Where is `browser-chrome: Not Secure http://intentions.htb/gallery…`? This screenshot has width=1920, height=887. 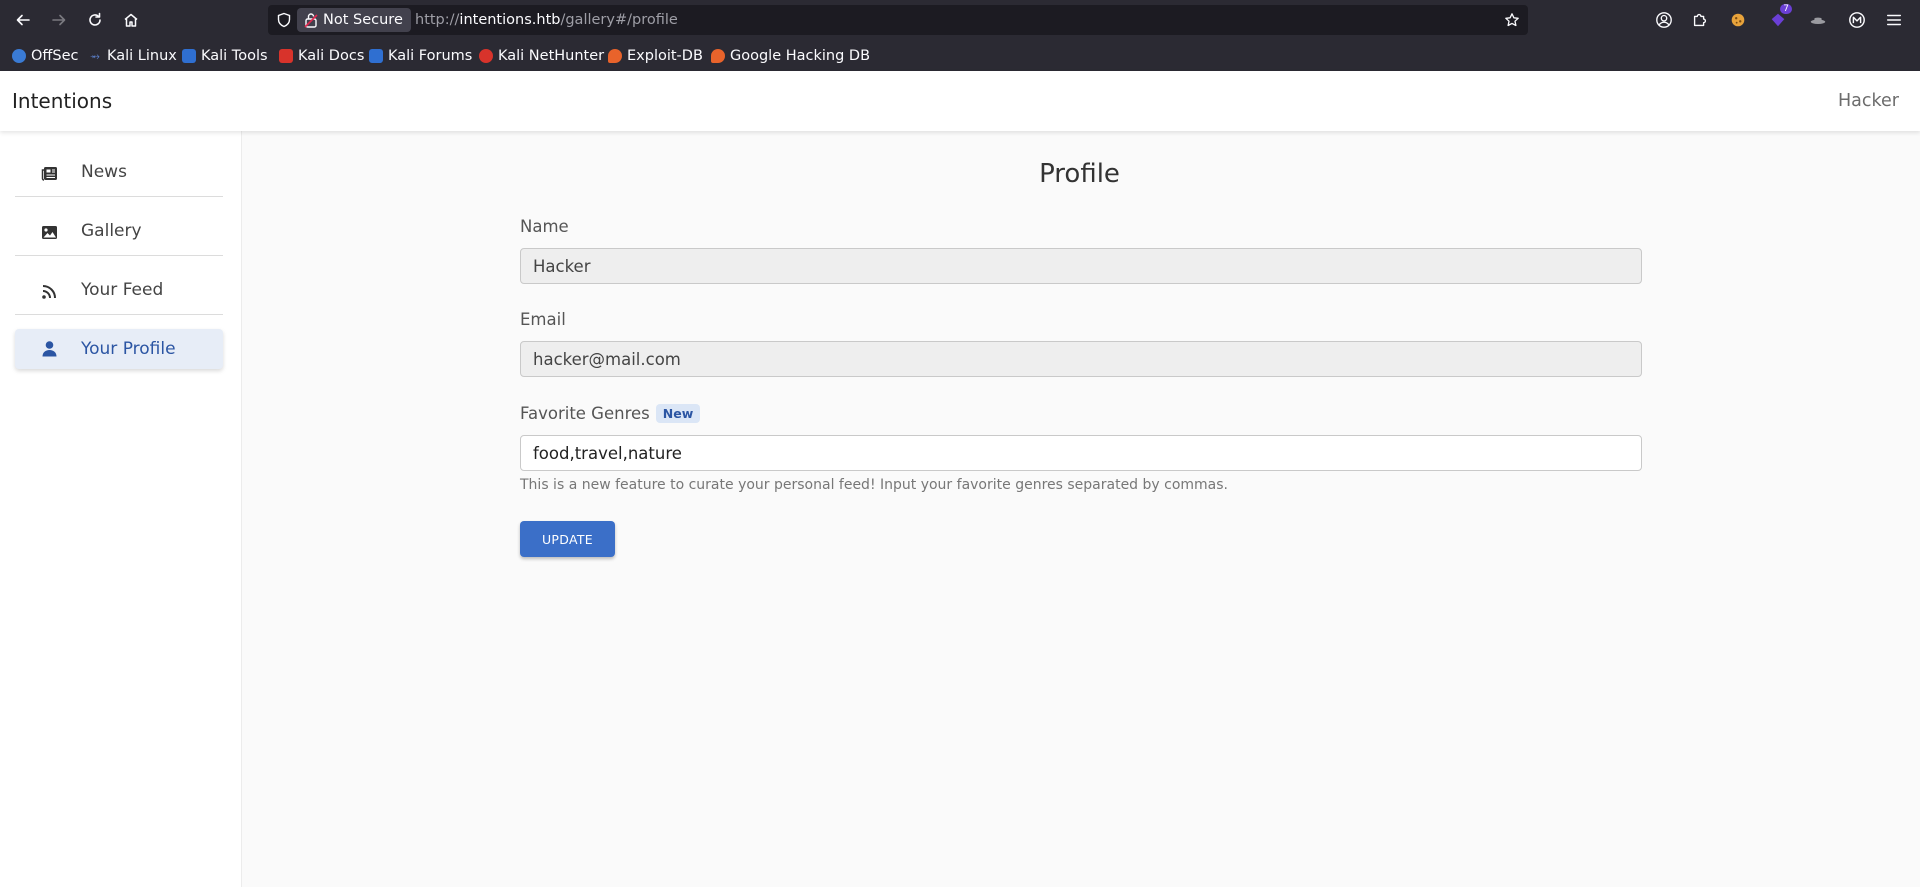
browser-chrome: Not Secure http://intentions.htb/gallery… is located at coordinates (960, 35).